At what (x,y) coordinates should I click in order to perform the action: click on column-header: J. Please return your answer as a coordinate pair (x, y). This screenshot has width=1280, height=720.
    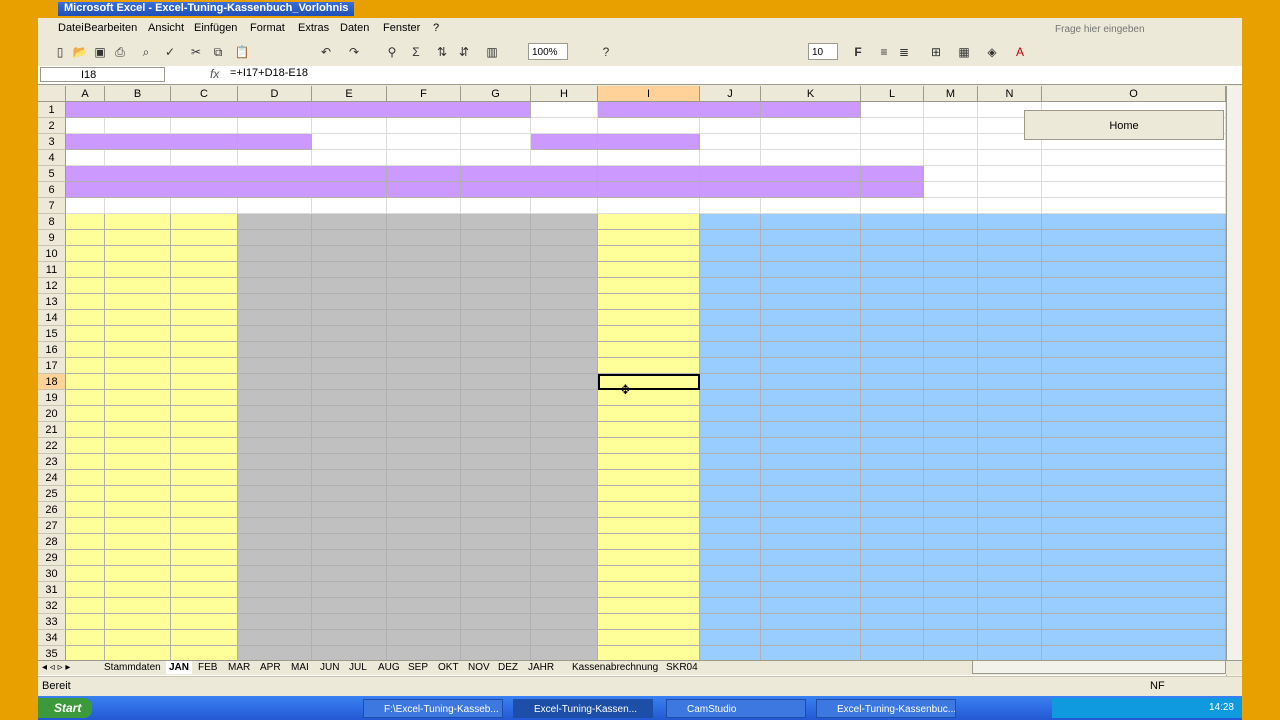
    Looking at the image, I should click on (730, 94).